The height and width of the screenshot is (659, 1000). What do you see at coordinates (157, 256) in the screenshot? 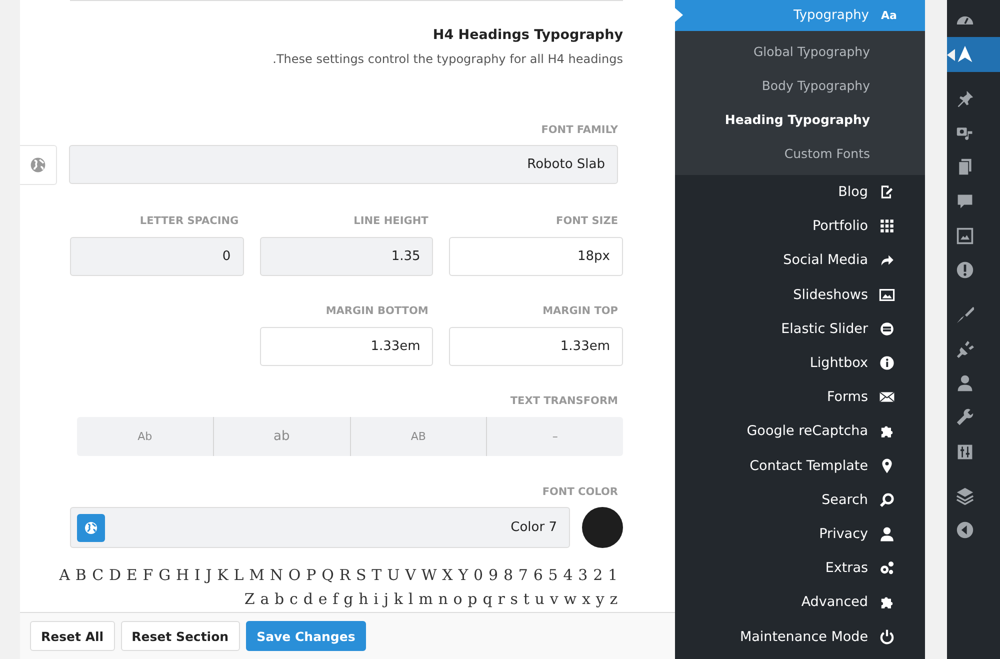
I see `input-field: 0` at bounding box center [157, 256].